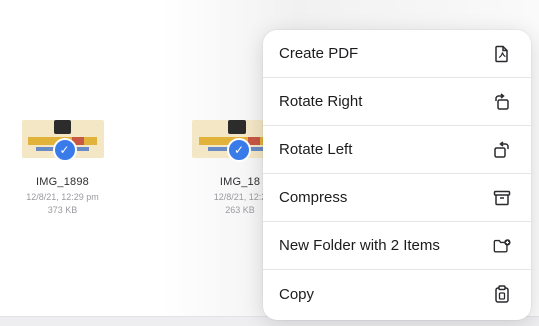 The height and width of the screenshot is (326, 539). What do you see at coordinates (359, 245) in the screenshot?
I see `menu-item-label: New Folder with 2 Items` at bounding box center [359, 245].